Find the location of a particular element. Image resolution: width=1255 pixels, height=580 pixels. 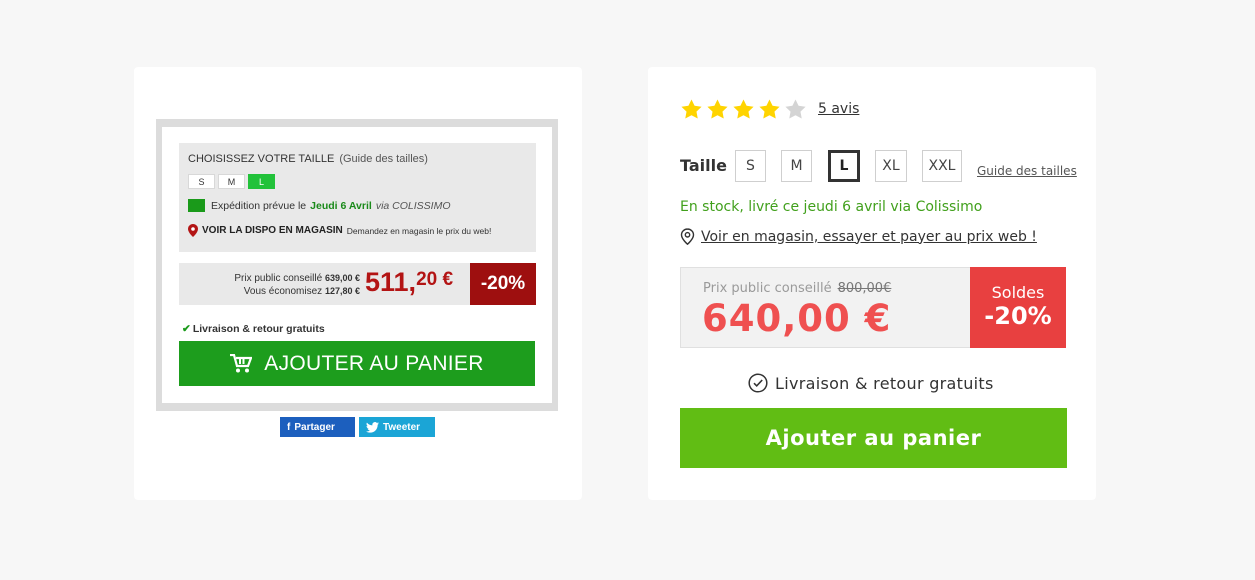

twitter-icon is located at coordinates (372, 427).